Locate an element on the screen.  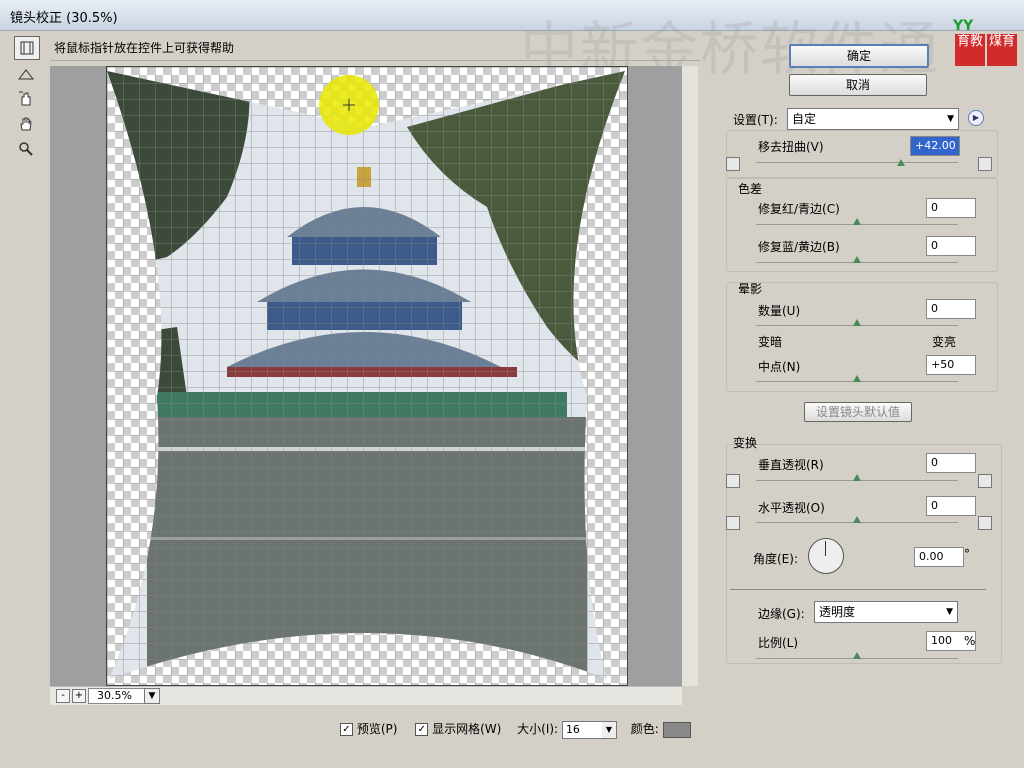
brand-logo: YY 育教 煤育 is located at coordinates (987, 44).